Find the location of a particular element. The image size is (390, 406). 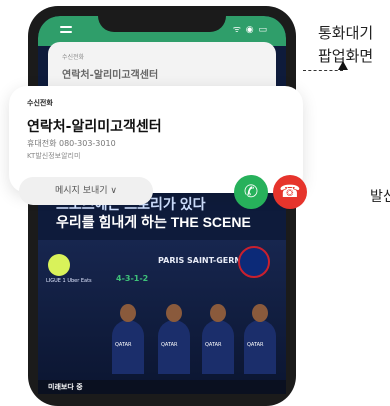

accept-call-button: ✆ is located at coordinates (251, 192).